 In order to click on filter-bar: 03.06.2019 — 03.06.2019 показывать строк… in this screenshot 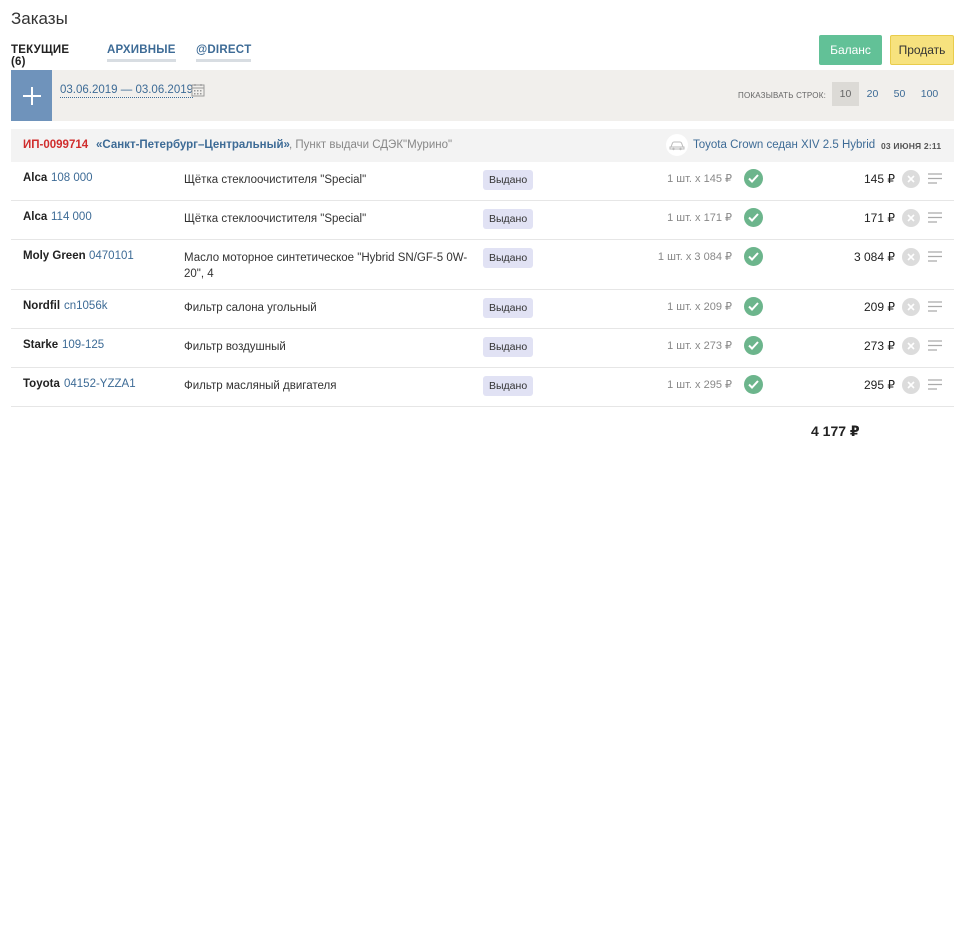, I will do `click(482, 95)`.